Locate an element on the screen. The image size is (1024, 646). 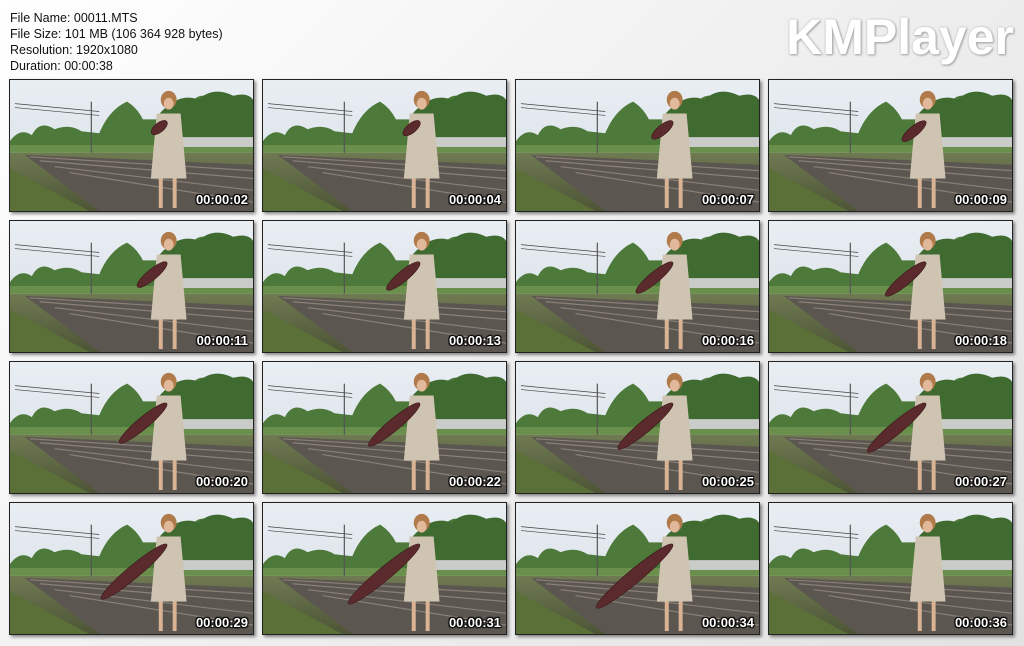
thumbnail-timestamp: 00:00:31 is located at coordinates (474, 622).